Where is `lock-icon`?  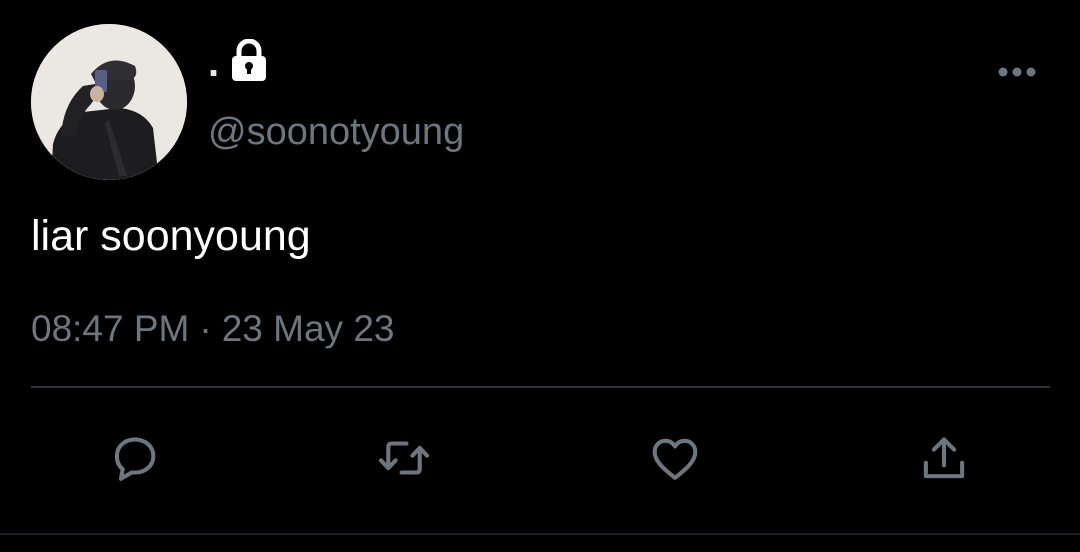 lock-icon is located at coordinates (249, 60).